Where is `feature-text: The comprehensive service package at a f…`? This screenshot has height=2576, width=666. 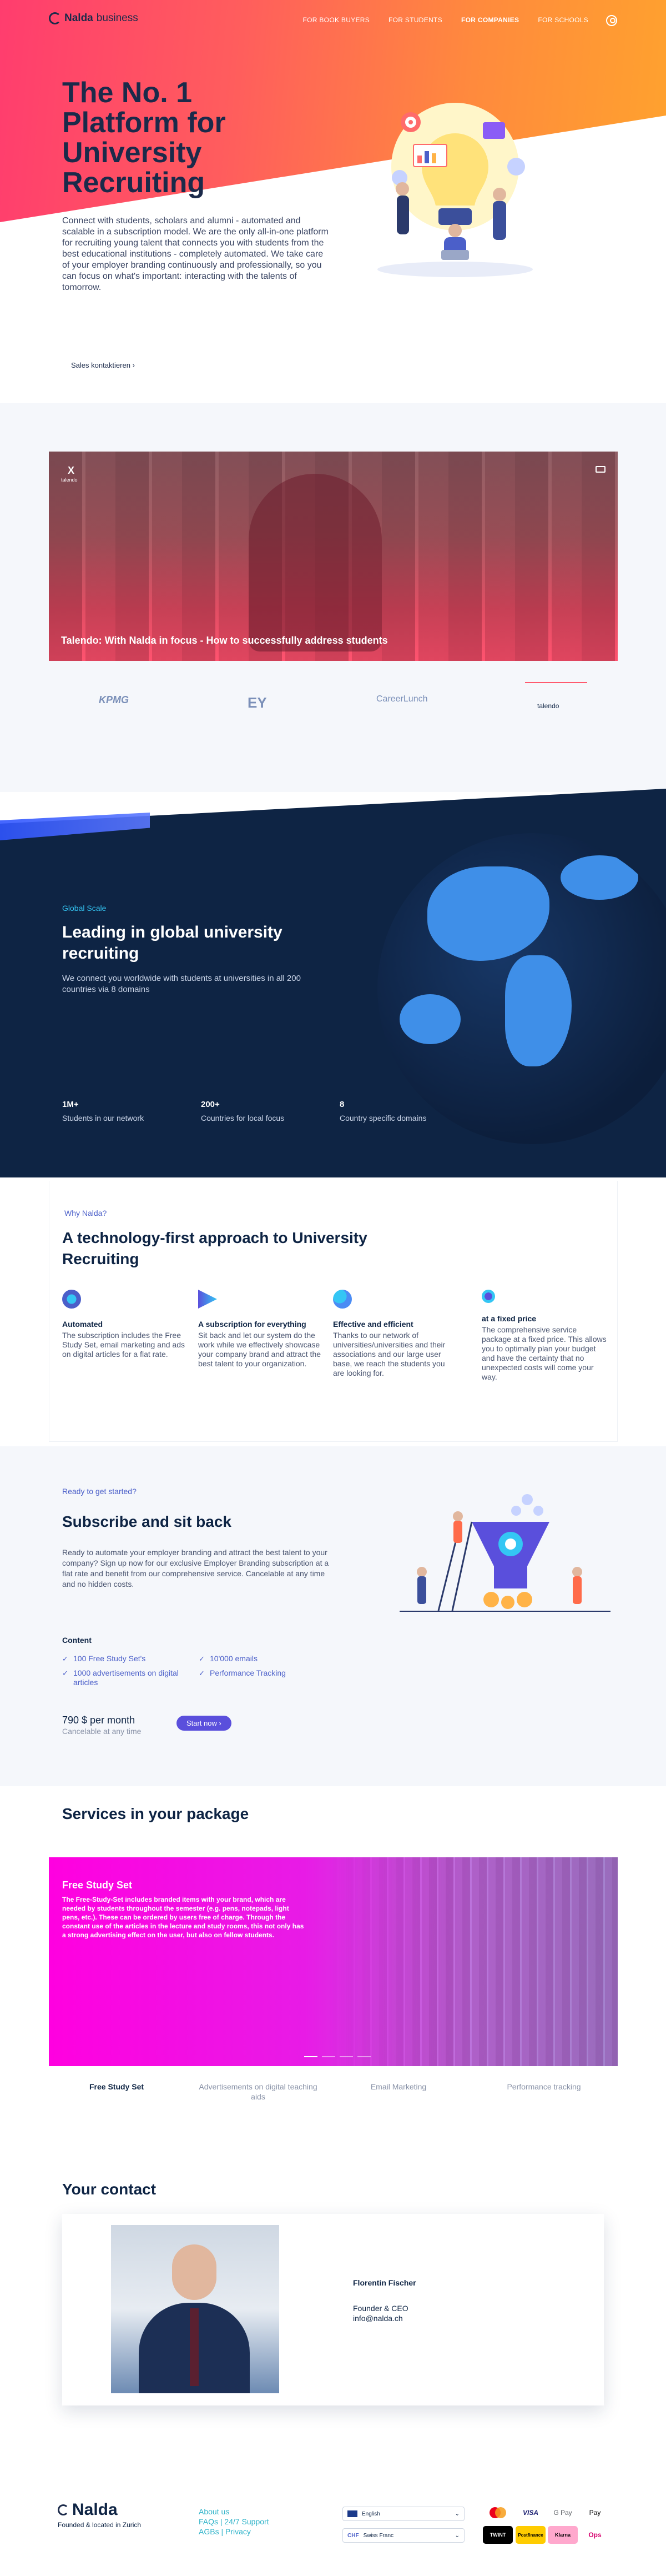
feature-text: The comprehensive service package at a f… is located at coordinates (545, 1353).